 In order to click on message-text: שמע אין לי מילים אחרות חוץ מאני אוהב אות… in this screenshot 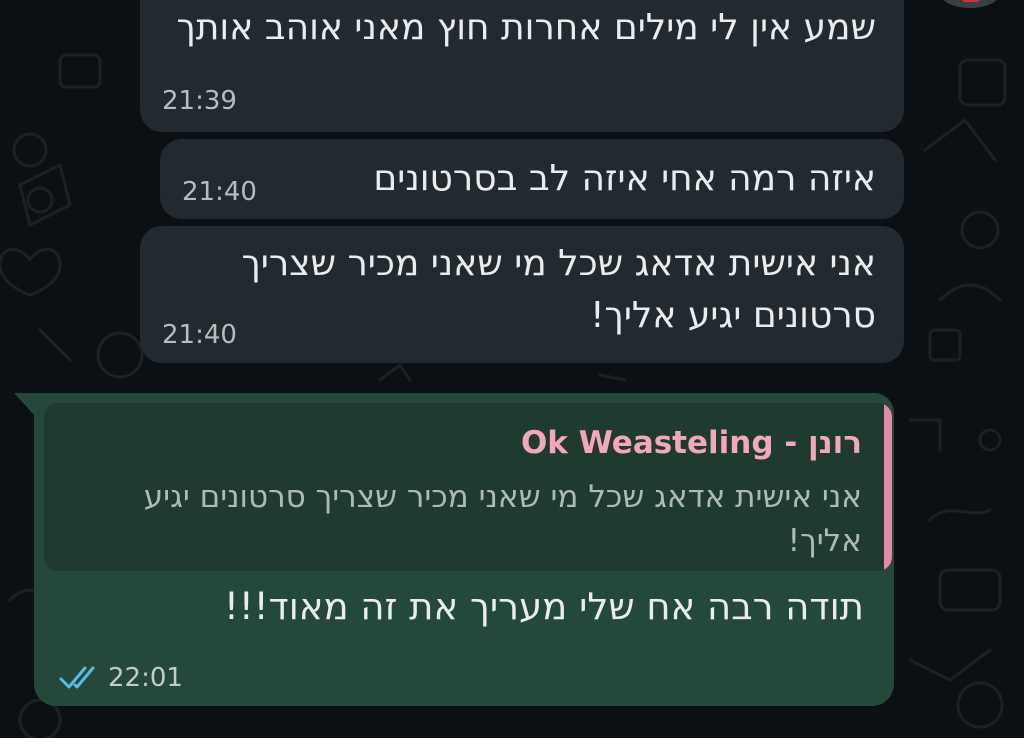, I will do `click(526, 27)`.